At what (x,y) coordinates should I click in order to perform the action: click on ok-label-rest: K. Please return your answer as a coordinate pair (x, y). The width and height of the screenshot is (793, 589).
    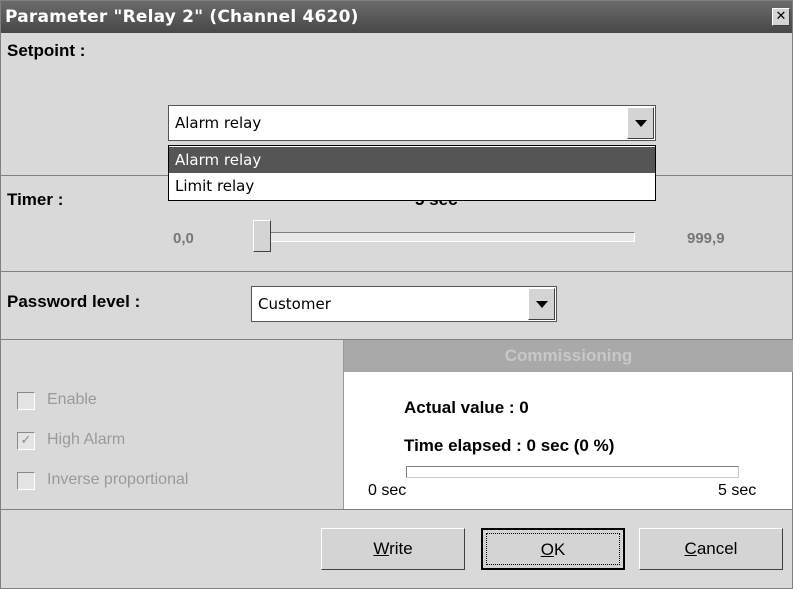
    Looking at the image, I should click on (559, 549).